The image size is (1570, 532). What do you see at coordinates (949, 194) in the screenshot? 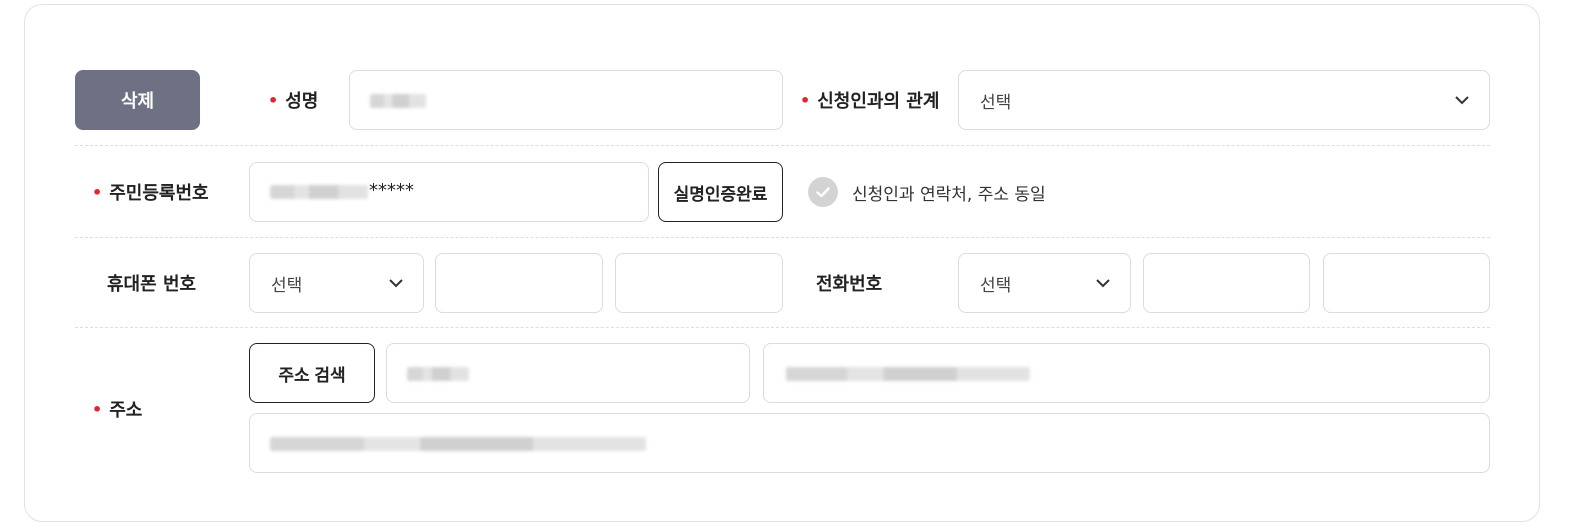
I see `same-as-applicant-label: 신청인과 연락처, 주소 동일` at bounding box center [949, 194].